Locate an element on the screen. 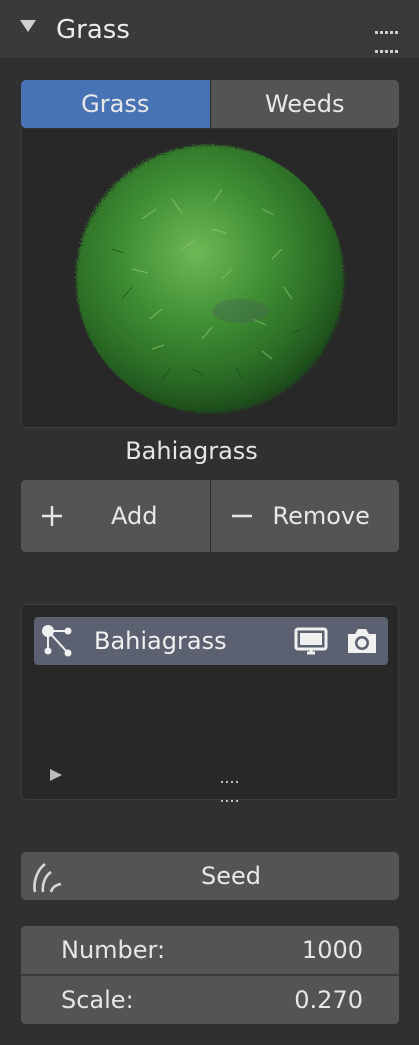  category-tabs: Grass Weeds is located at coordinates (210, 104).